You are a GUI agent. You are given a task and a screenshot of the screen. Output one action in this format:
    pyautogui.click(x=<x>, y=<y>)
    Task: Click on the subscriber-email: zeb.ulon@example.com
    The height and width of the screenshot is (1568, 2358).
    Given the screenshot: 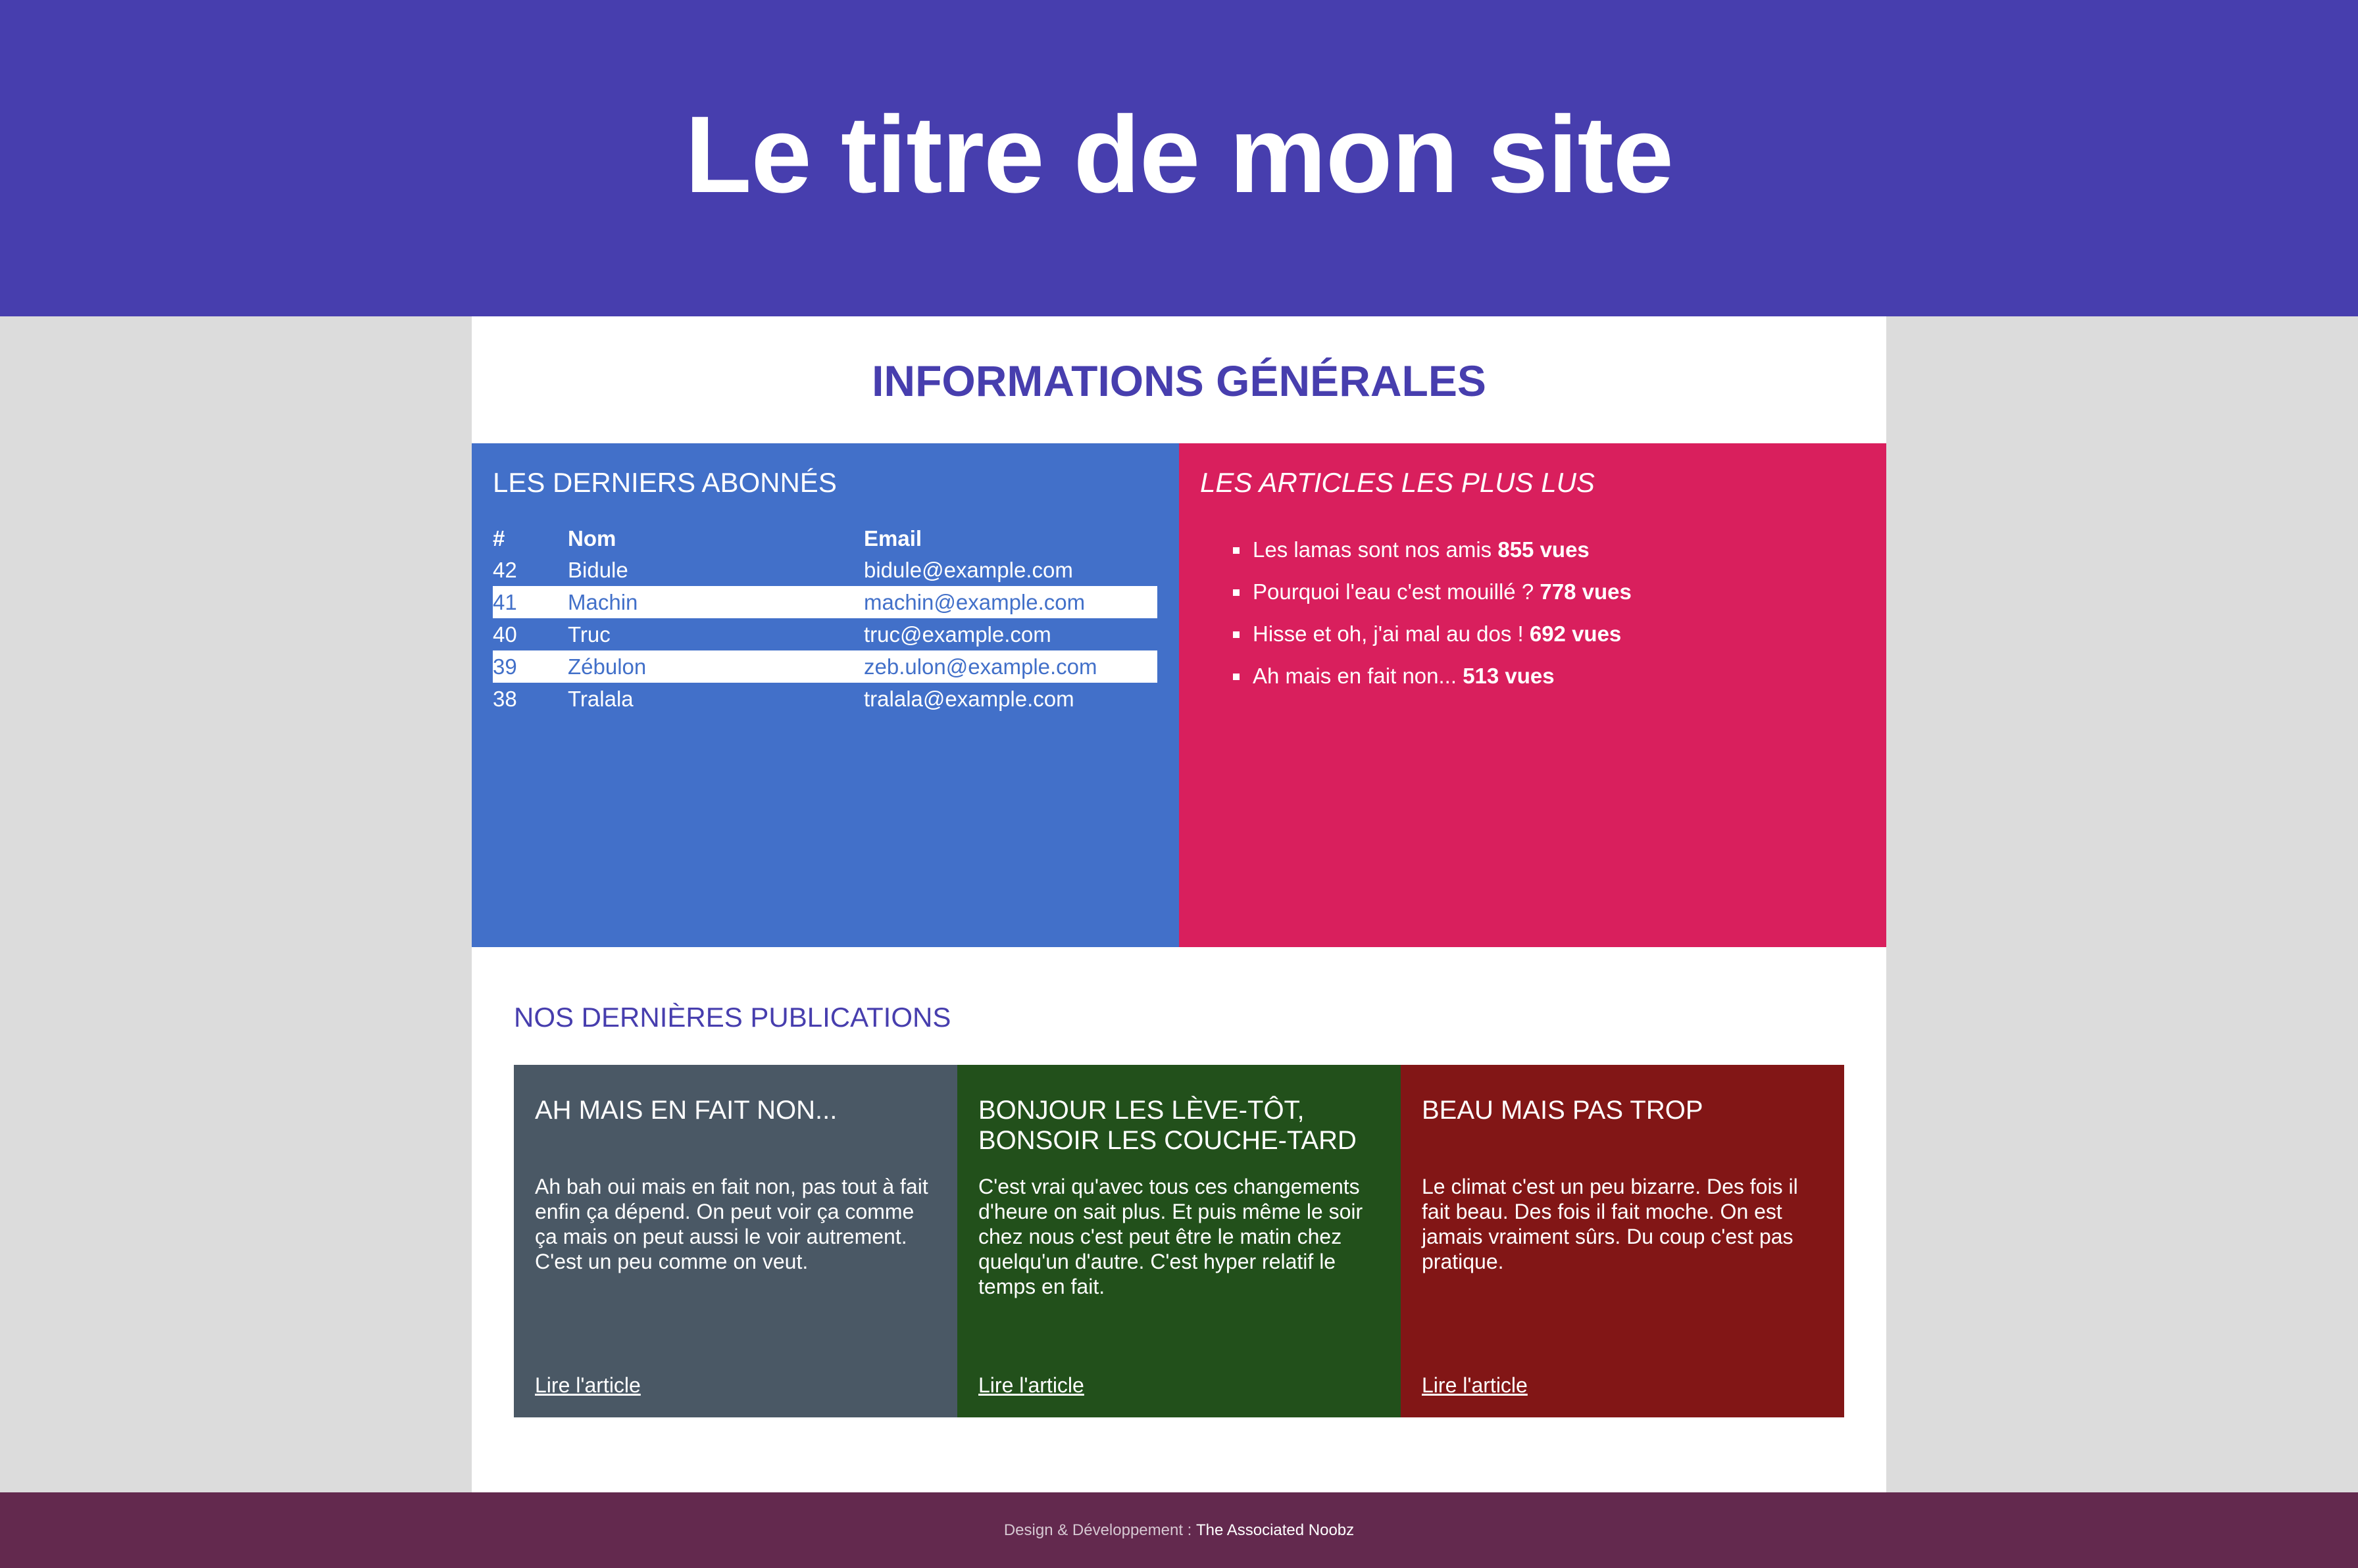 What is the action you would take?
    pyautogui.click(x=1010, y=666)
    